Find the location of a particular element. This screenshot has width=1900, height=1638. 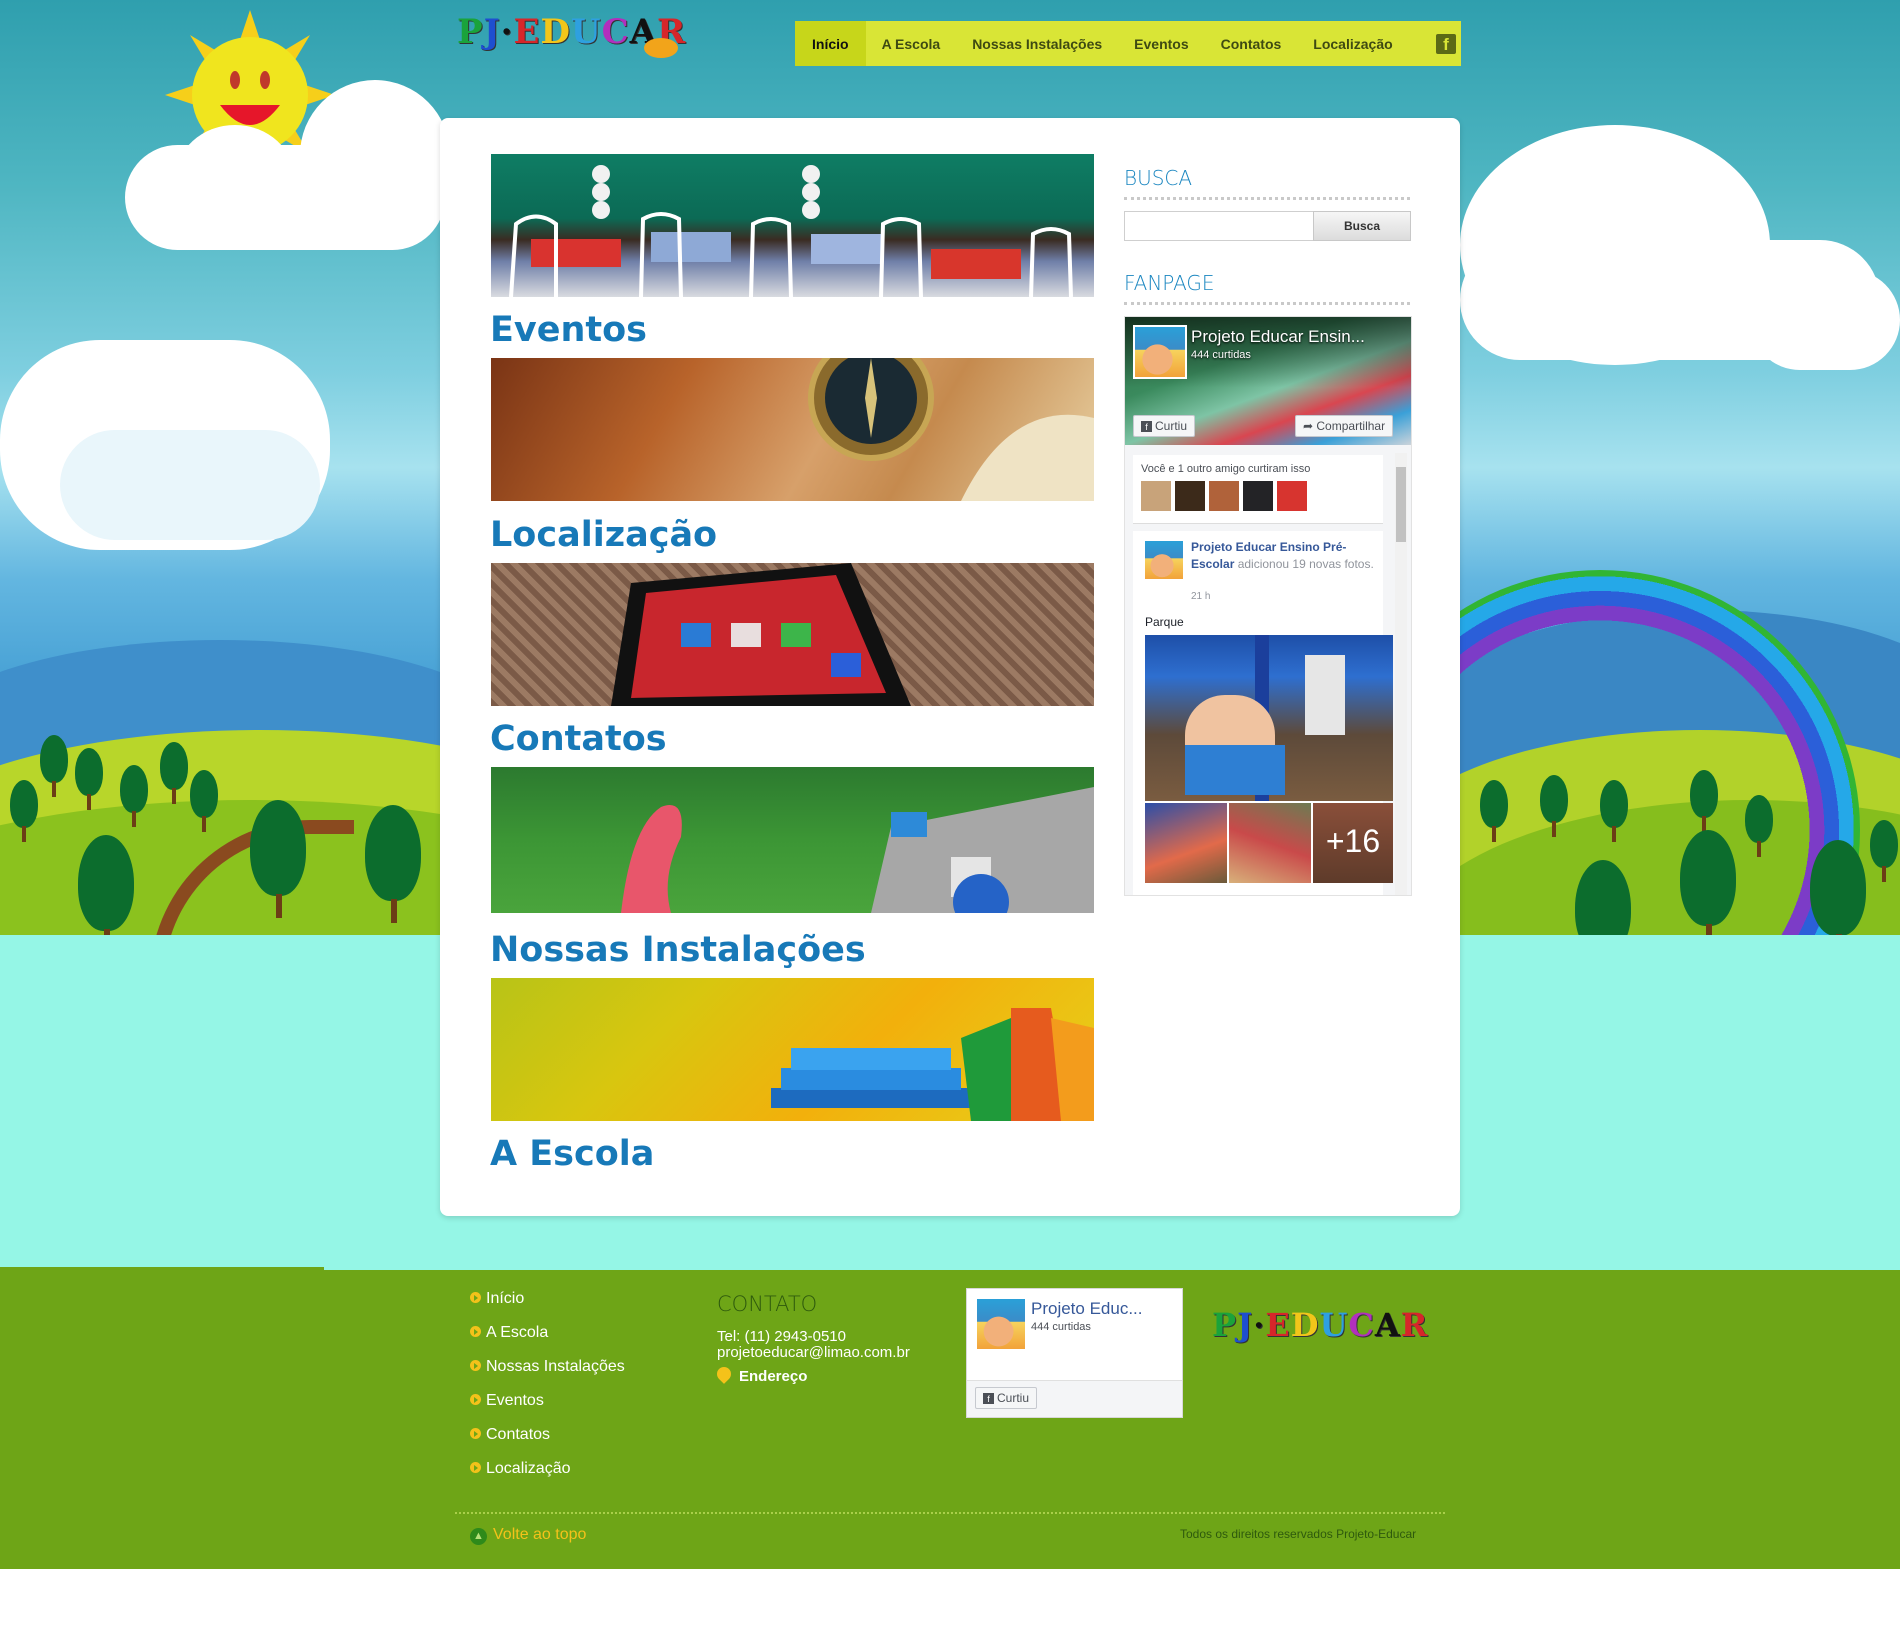

footer-link-nossas-instalacoes: Nossas Instalações is located at coordinates (547, 1367).